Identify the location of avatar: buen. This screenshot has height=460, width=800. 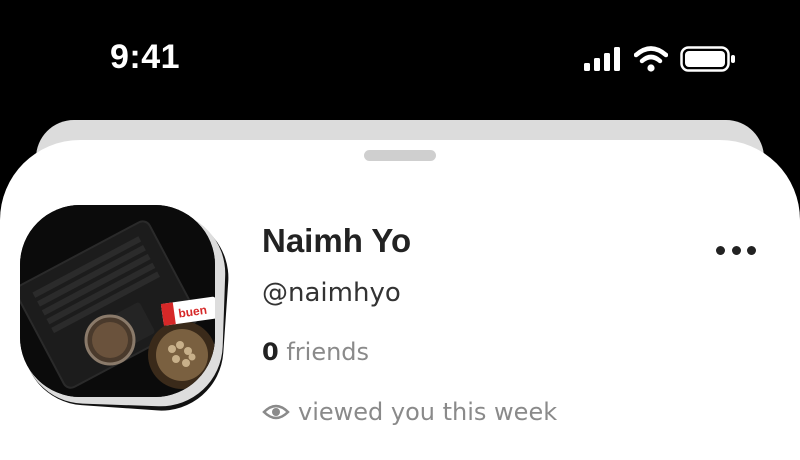
(126, 310).